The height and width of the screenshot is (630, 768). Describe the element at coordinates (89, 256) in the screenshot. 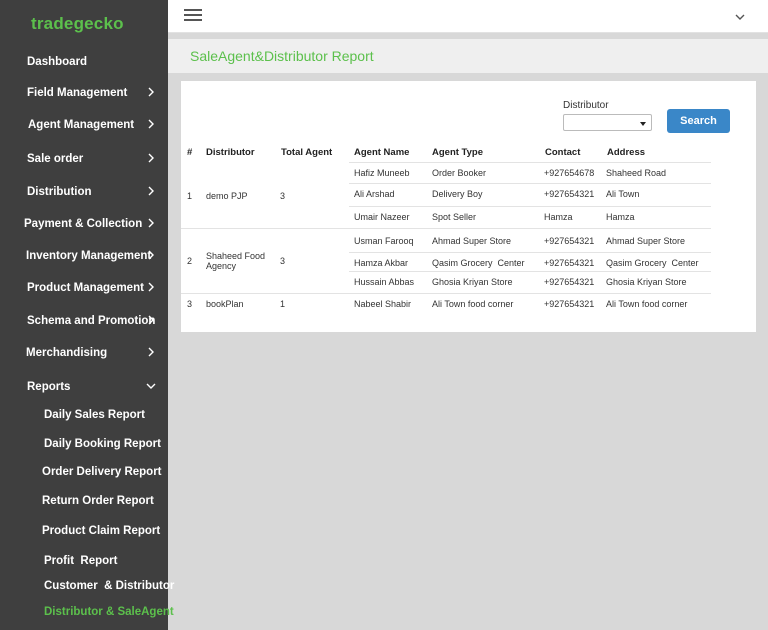

I see `sidebar-item-label: Inventory Management` at that location.